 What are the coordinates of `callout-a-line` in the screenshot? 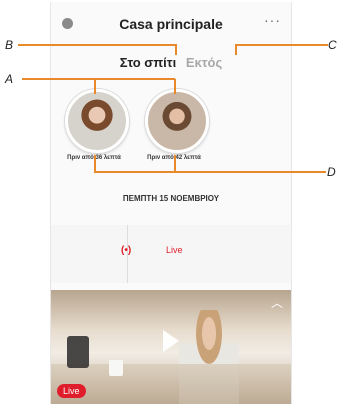 It's located at (59, 86).